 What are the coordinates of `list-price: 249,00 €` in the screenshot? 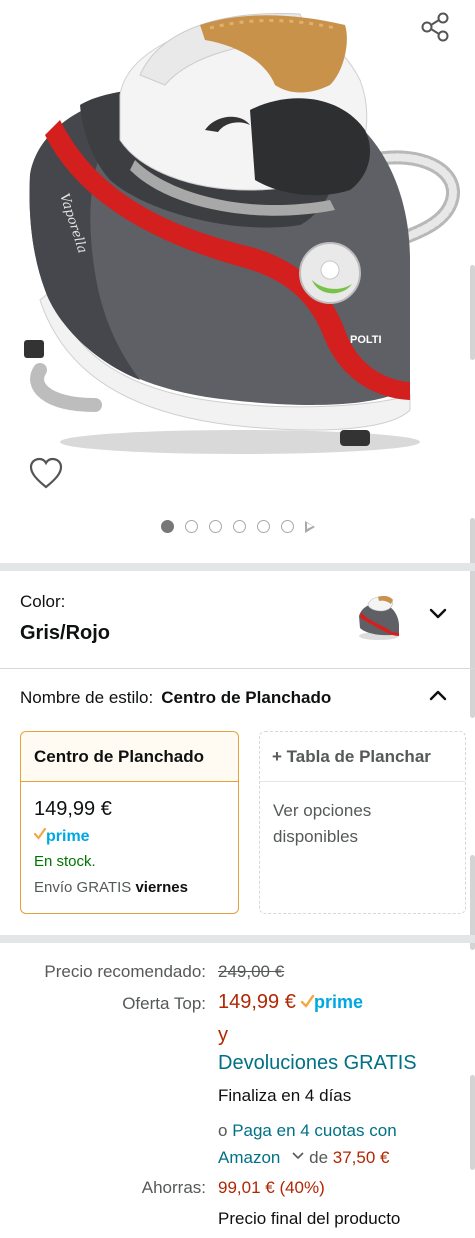 It's located at (251, 971).